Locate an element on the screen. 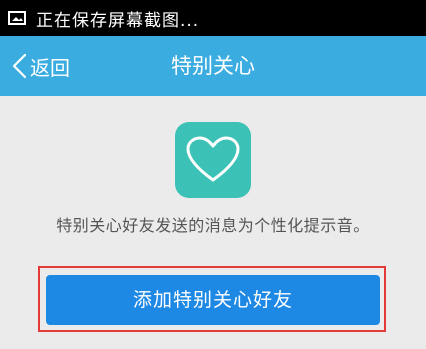 The width and height of the screenshot is (426, 349). description-text: 特别关心好友发送的消息为个性化提示音。 is located at coordinates (213, 225).